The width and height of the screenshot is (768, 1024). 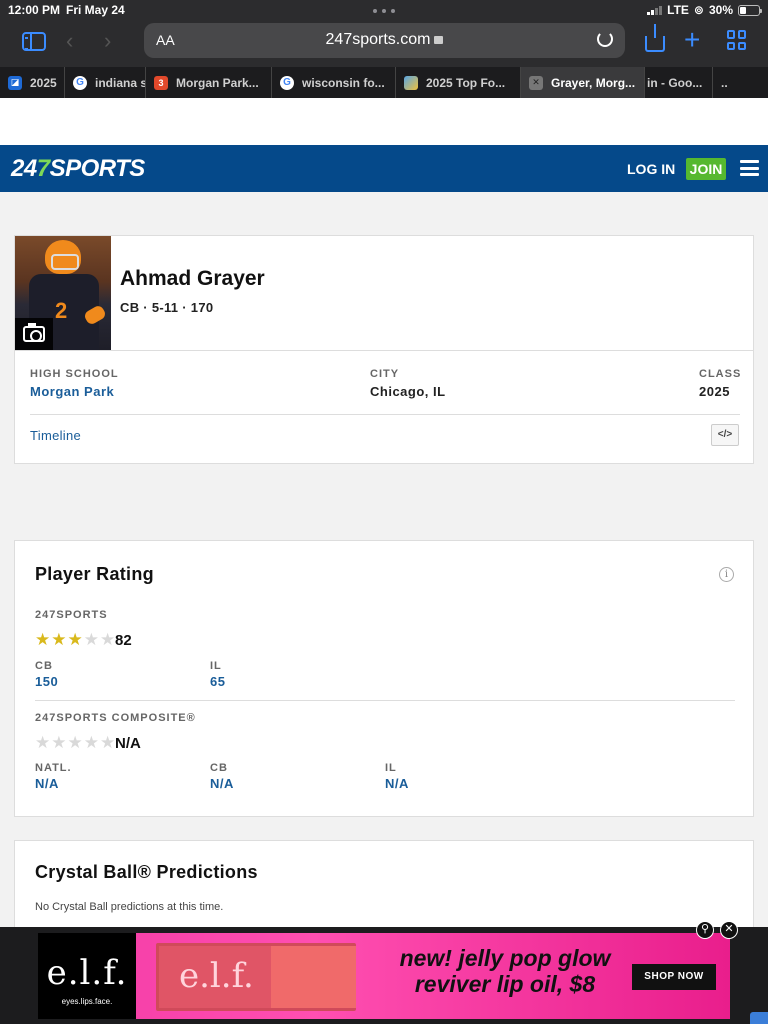 What do you see at coordinates (115, 718) in the screenshot?
I see `composite-label: 247SPORTS COMPOSITE®` at bounding box center [115, 718].